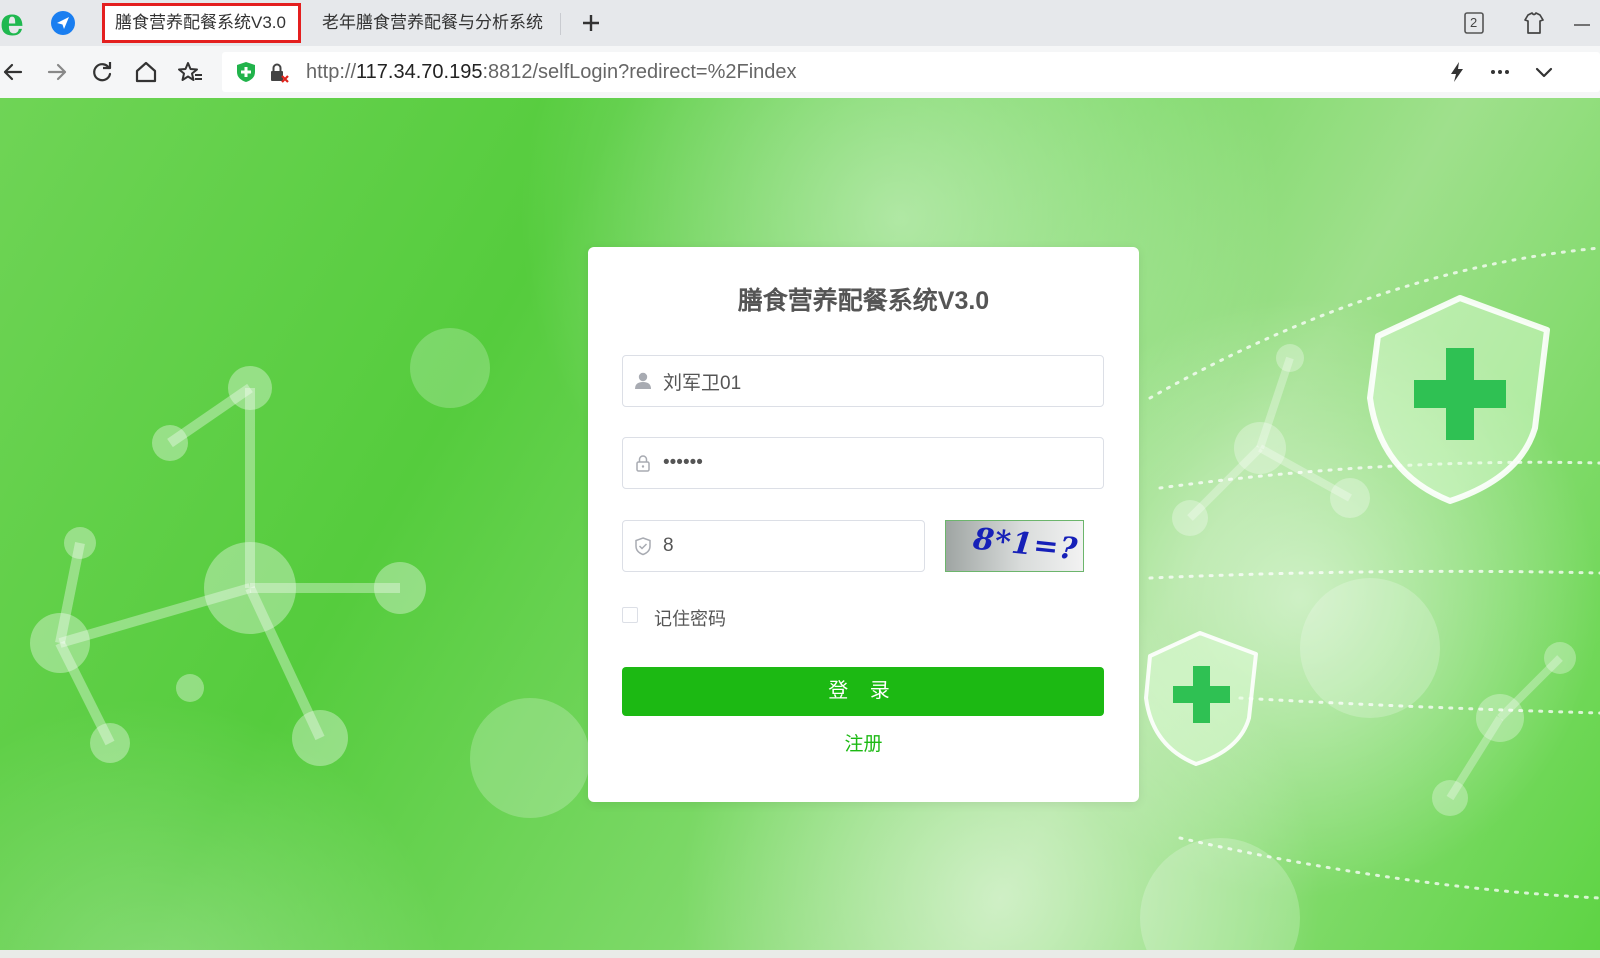 Image resolution: width=1600 pixels, height=958 pixels. I want to click on lightning-icon, so click(1457, 72).